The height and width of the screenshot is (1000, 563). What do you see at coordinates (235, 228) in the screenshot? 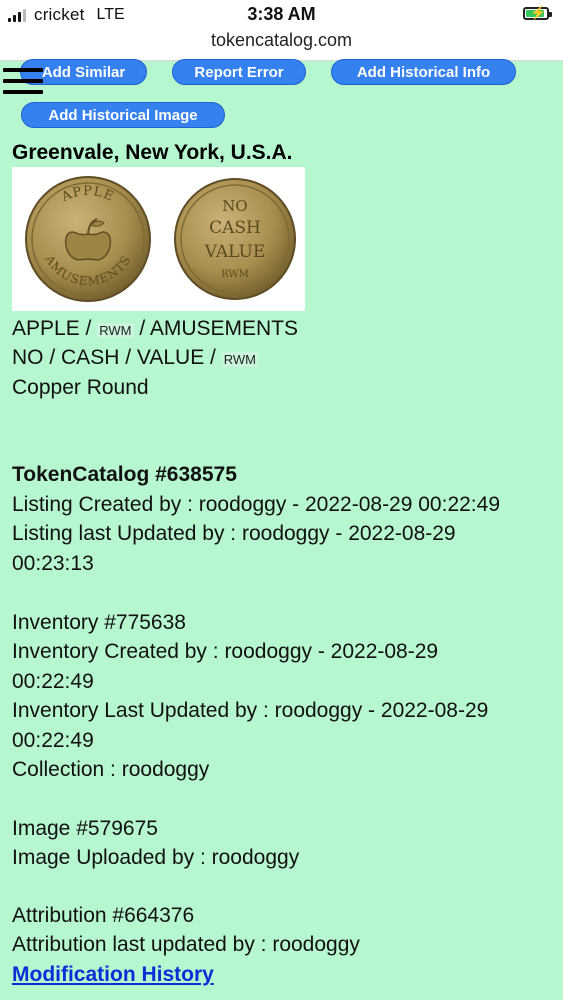
I see `reverse-legend-line-2: CASH` at bounding box center [235, 228].